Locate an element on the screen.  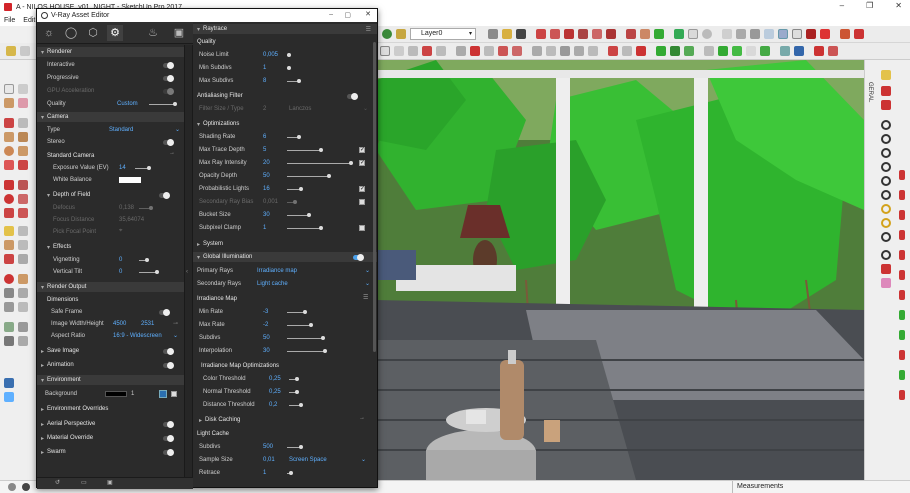
distance-threshold-slider is located at coordinates (296, 405).